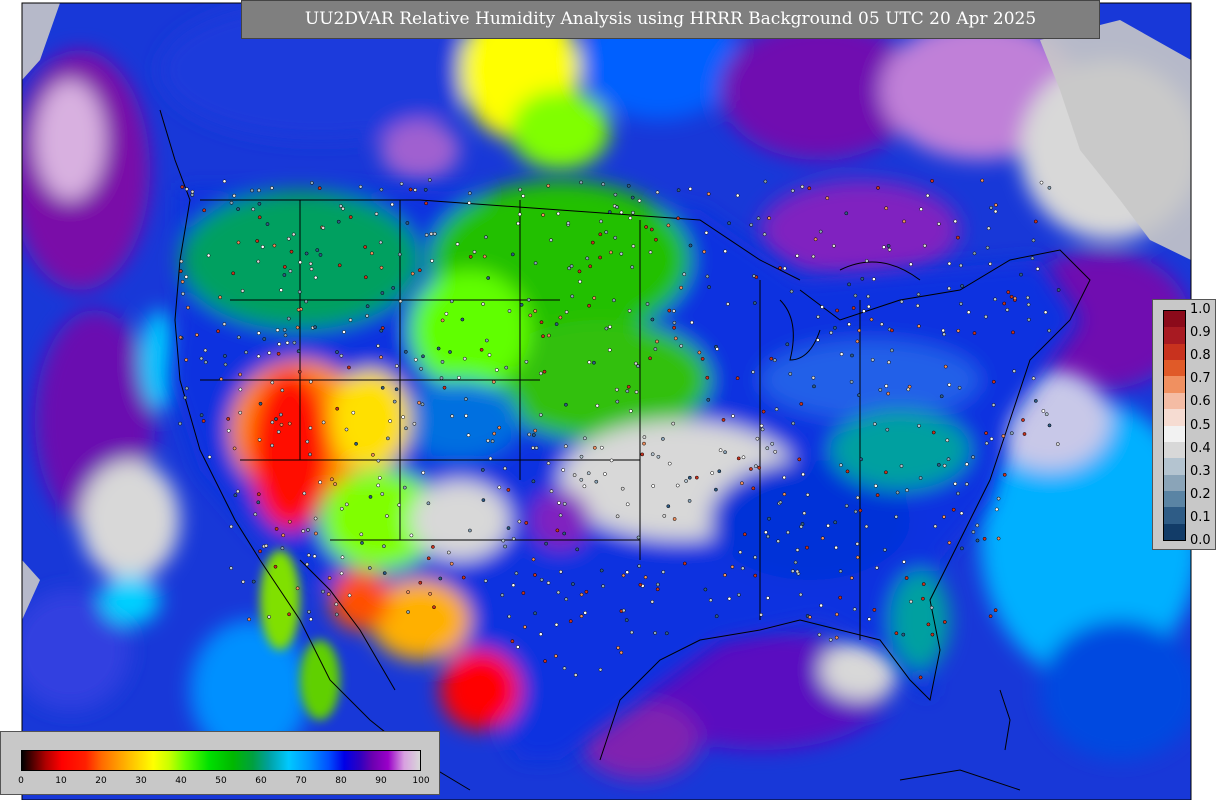 The image size is (1216, 800). I want to click on station-legend-colorbar, so click(1174, 425).